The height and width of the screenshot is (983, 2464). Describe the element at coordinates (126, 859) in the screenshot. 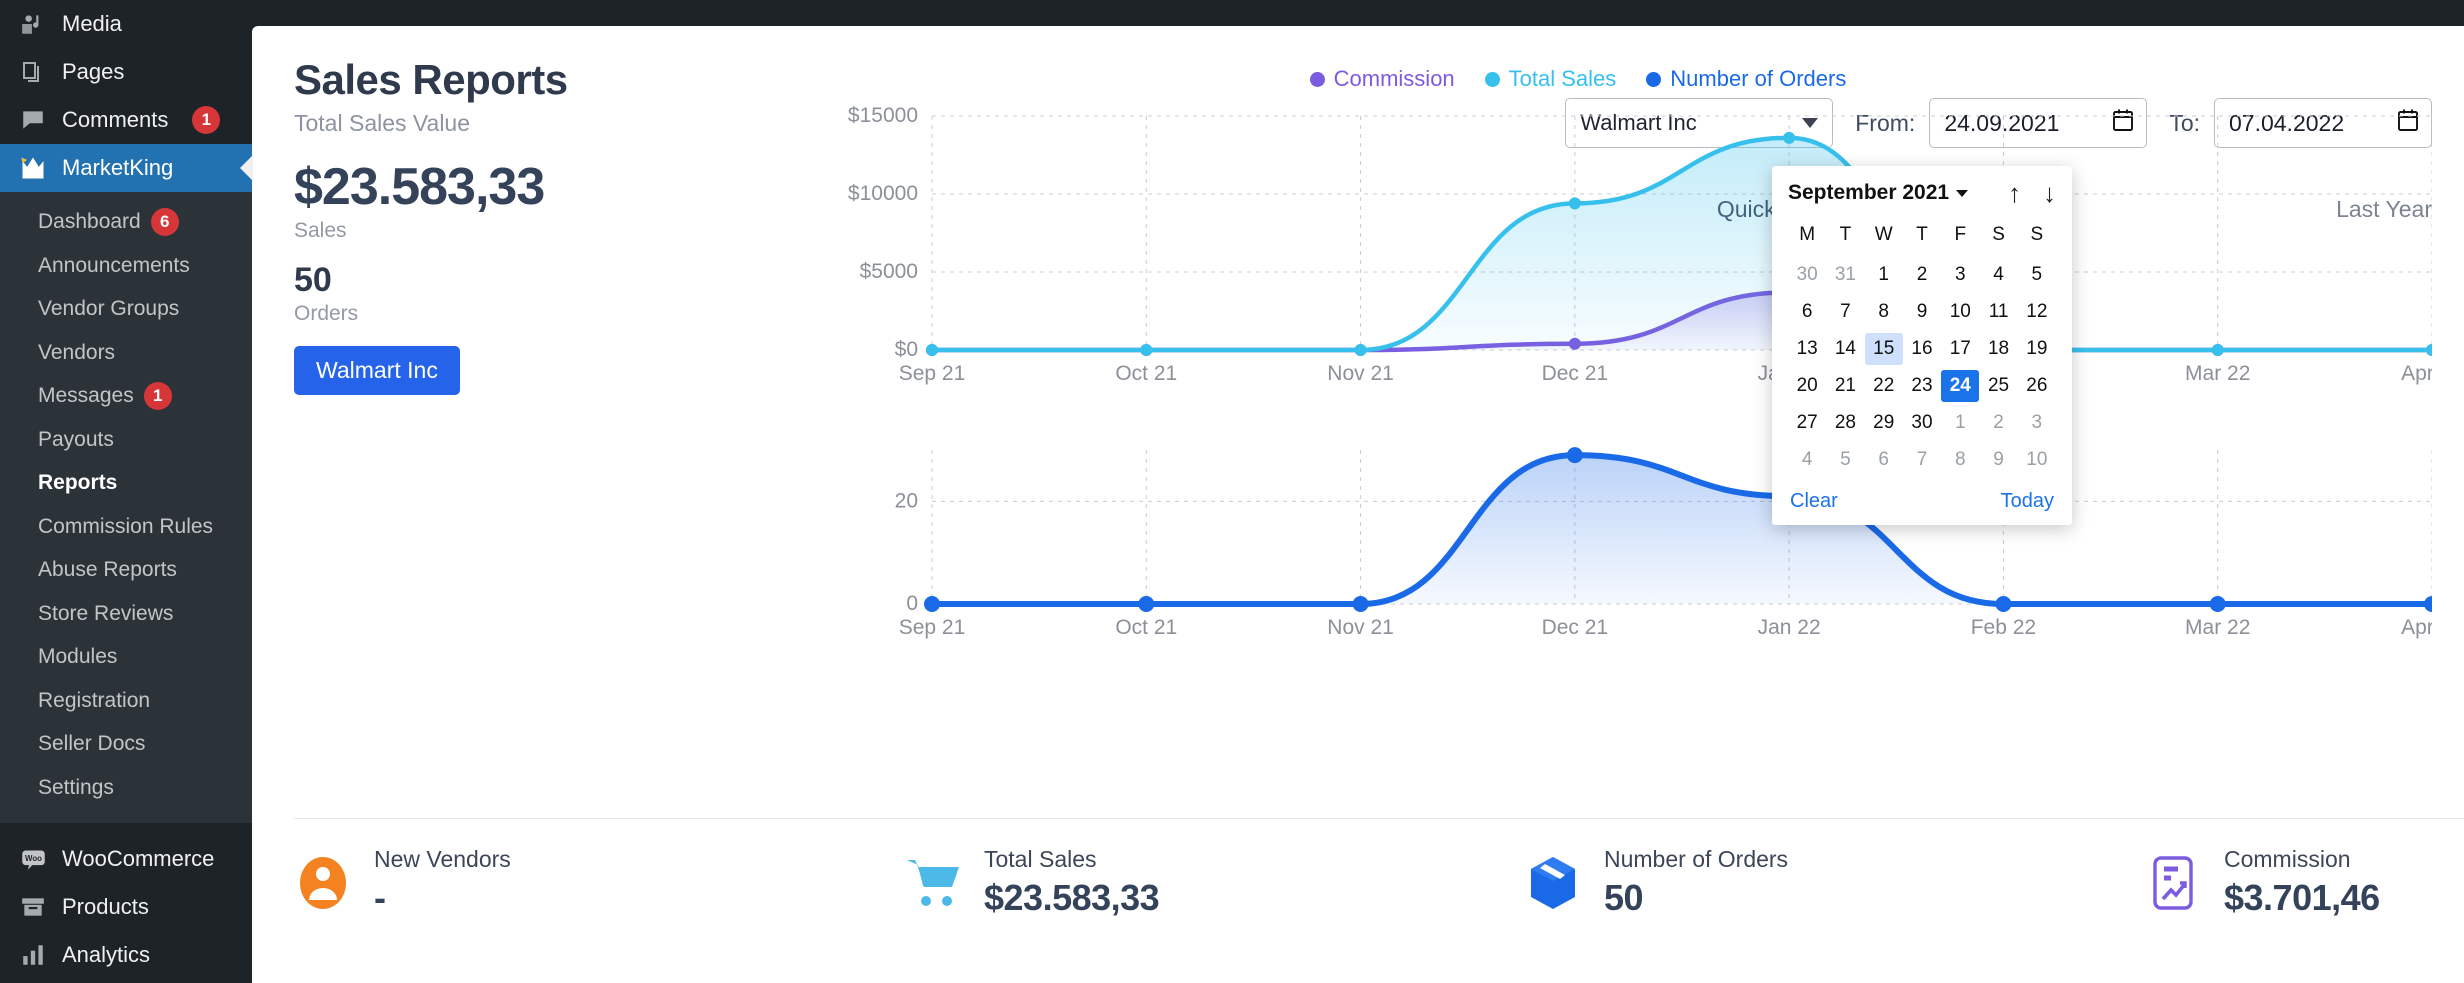

I see `sidebar-item-woocommerce: Woo WooCommerce` at that location.